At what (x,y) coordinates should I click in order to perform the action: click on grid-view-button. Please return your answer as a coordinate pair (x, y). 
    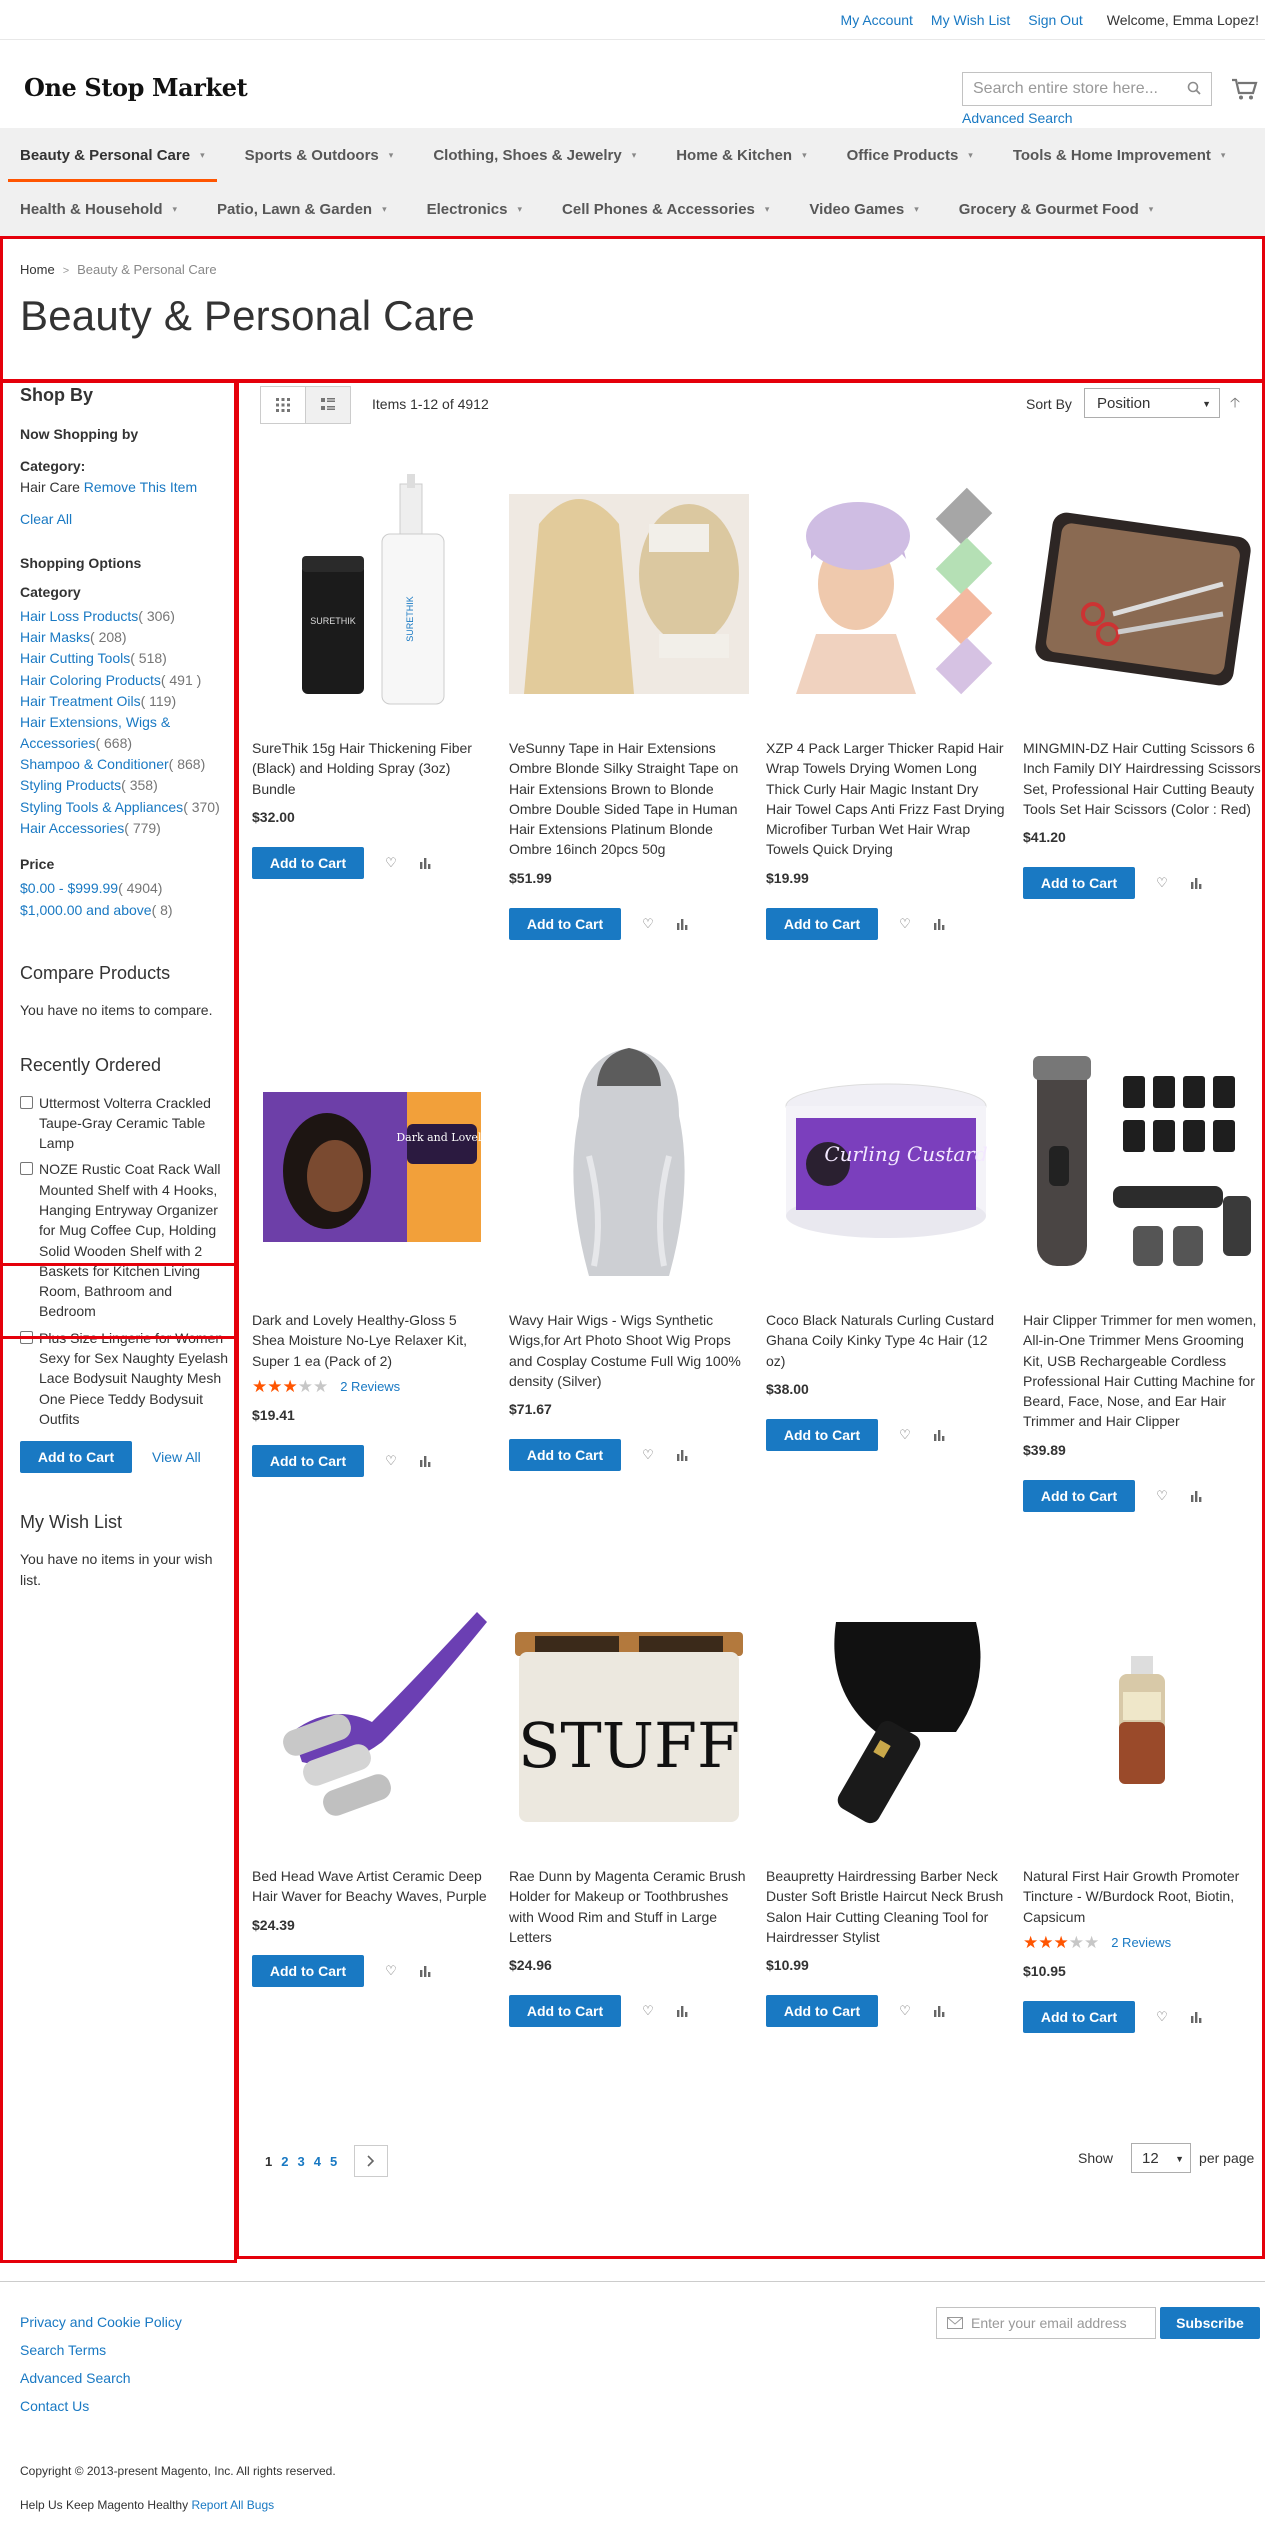
    Looking at the image, I should click on (283, 405).